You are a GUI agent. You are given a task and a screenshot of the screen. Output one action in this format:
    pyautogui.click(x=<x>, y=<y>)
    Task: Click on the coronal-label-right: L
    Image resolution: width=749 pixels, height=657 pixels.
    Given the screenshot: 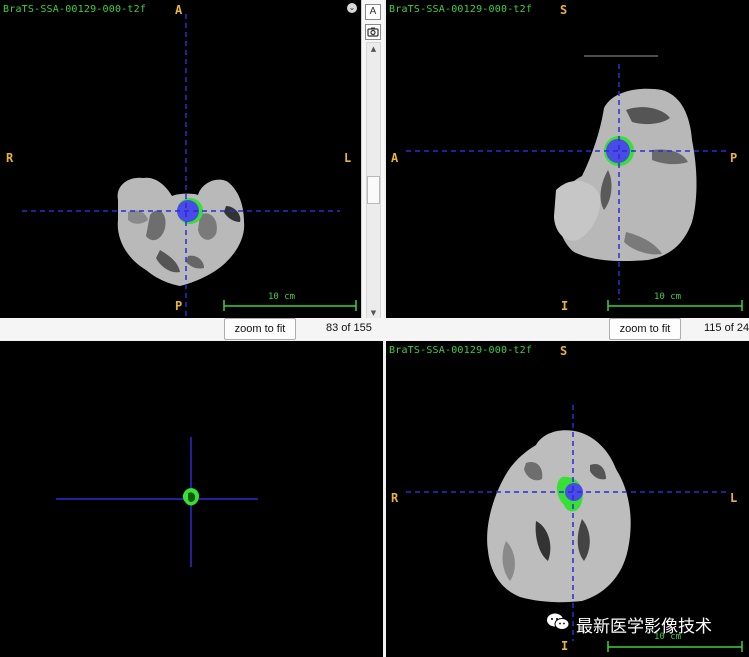 What is the action you would take?
    pyautogui.click(x=734, y=498)
    